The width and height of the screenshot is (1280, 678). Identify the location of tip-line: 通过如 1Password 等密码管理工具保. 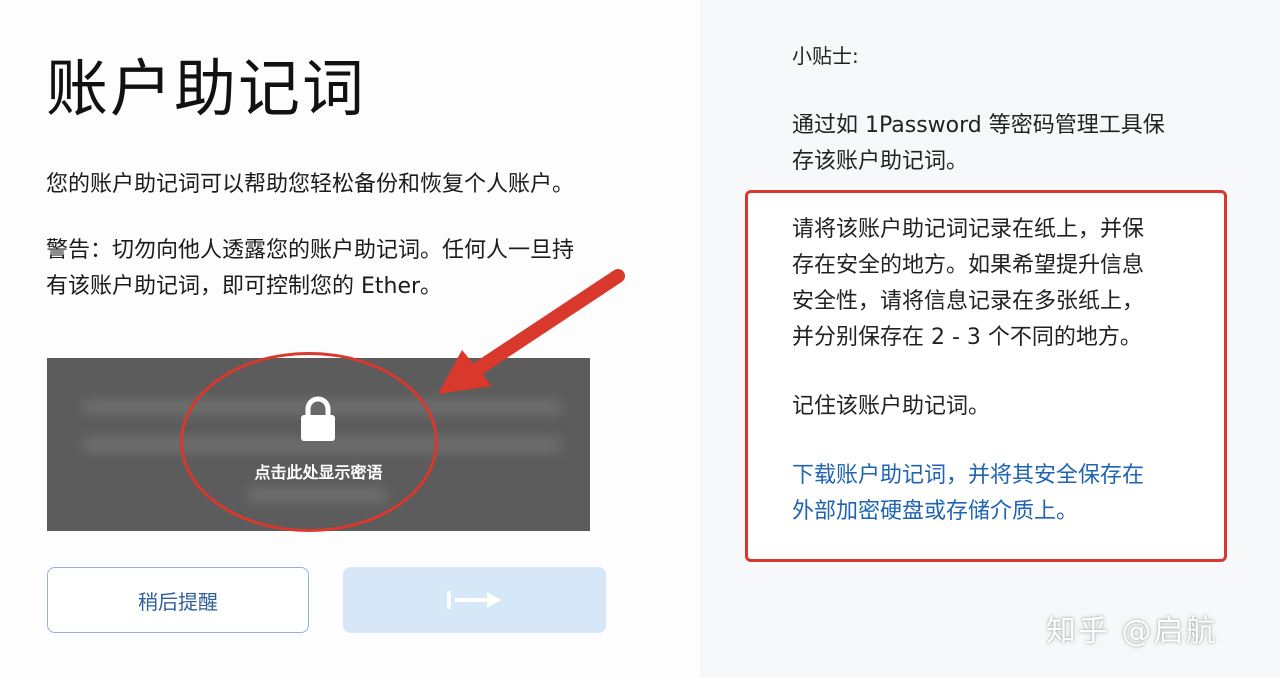
(978, 125).